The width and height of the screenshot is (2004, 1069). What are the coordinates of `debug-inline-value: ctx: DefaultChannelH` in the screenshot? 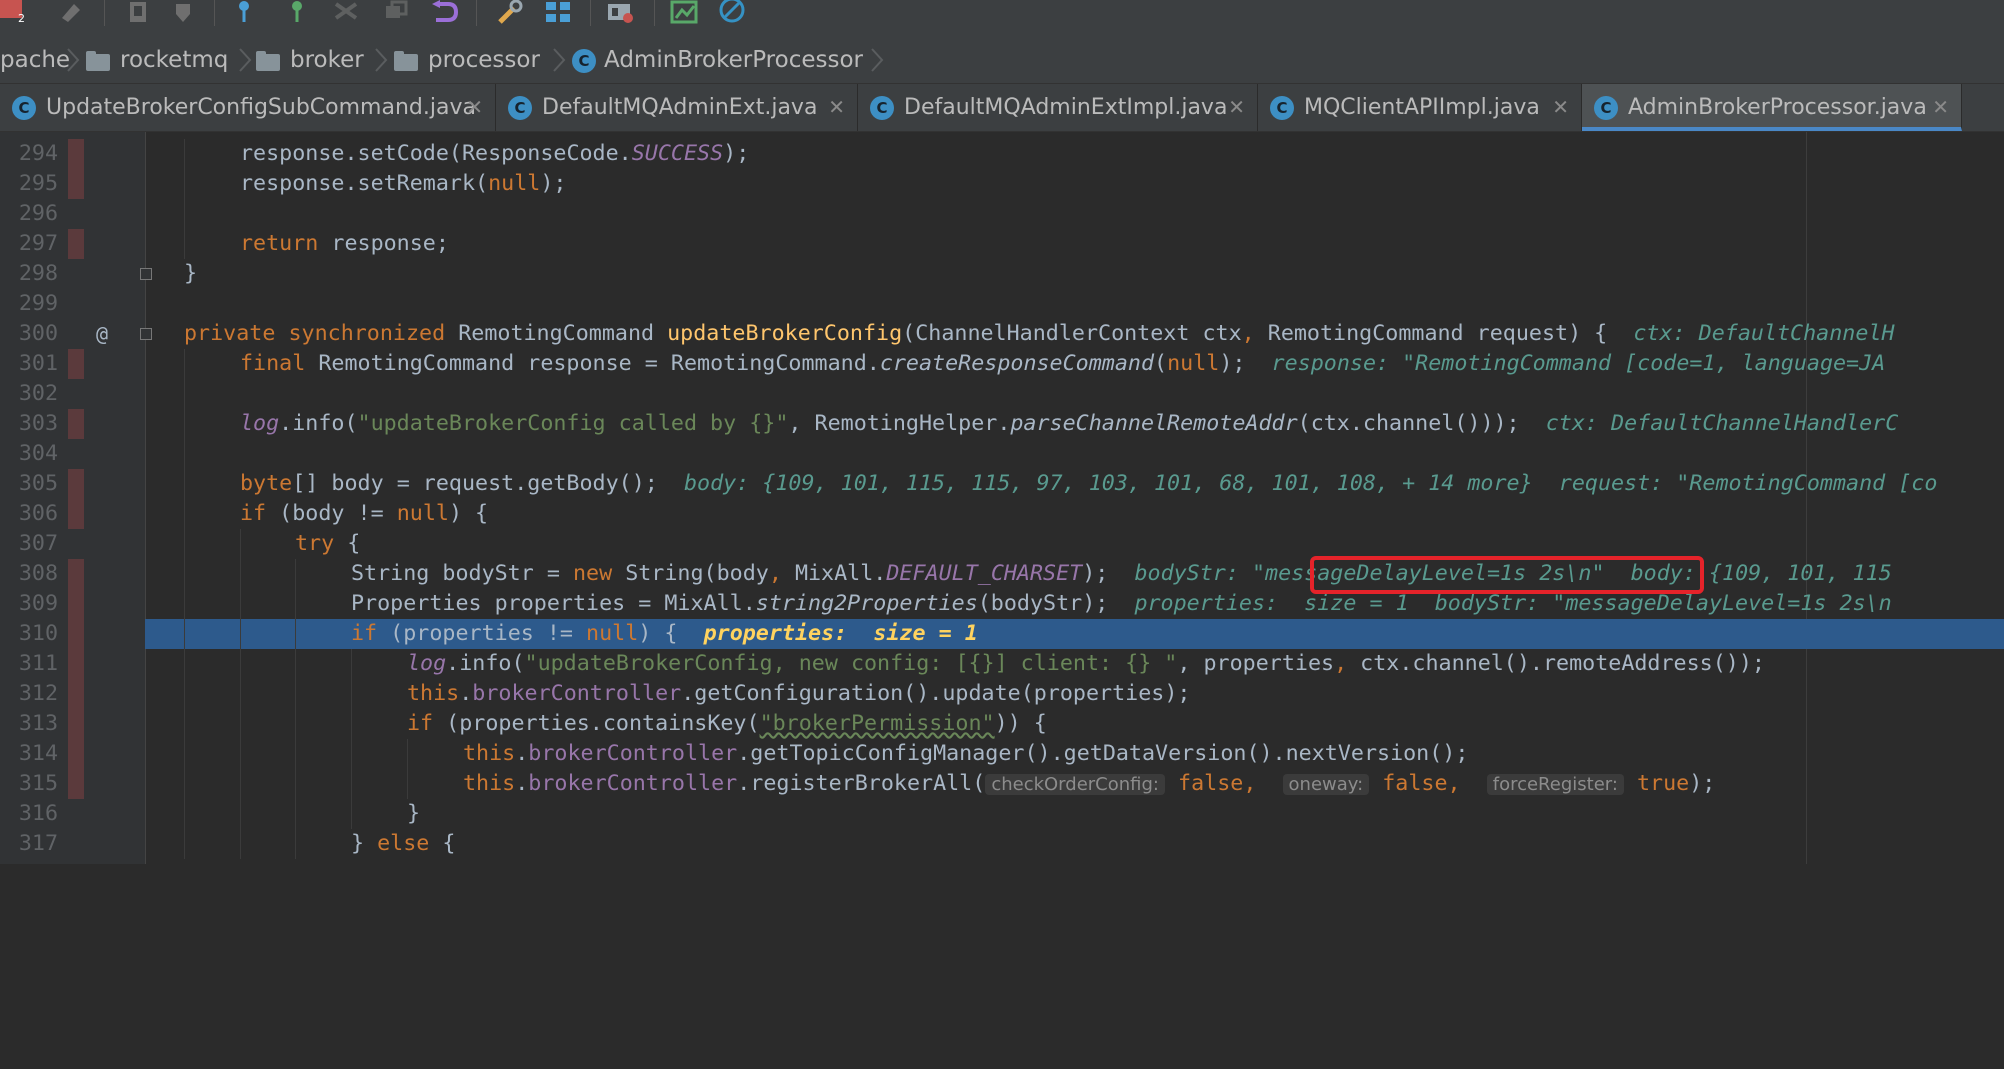 It's located at (1764, 333).